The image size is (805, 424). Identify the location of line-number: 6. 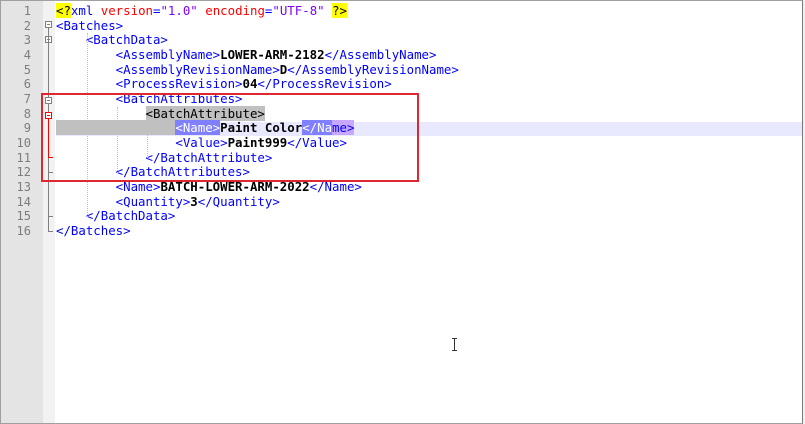
(27, 84).